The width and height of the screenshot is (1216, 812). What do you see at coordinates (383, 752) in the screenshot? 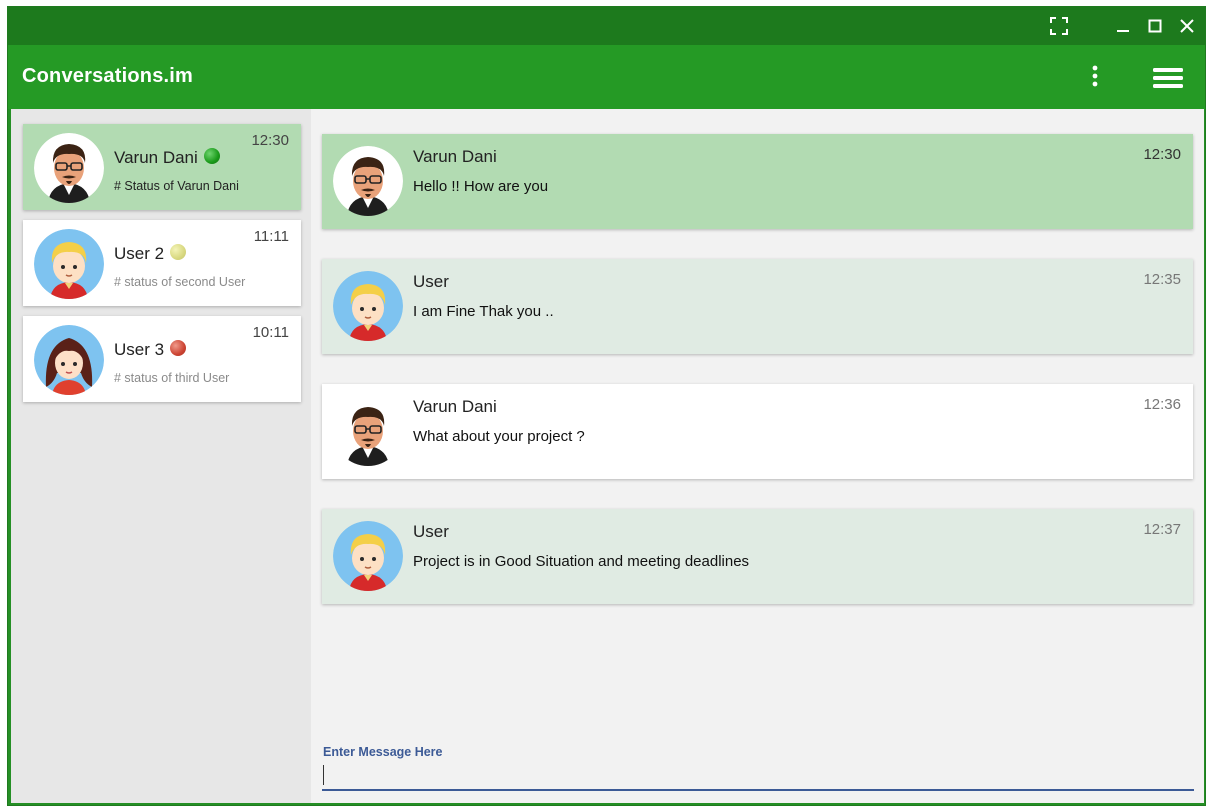
I see `message-input-label: Enter Message Here` at bounding box center [383, 752].